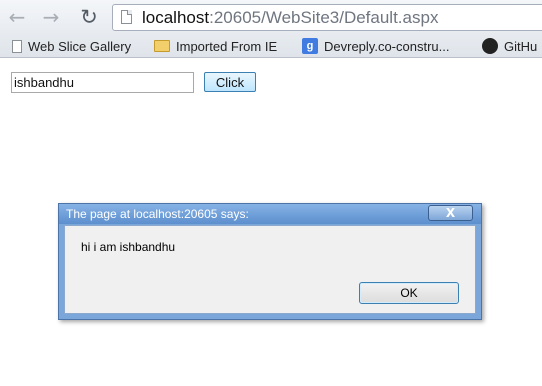 The height and width of the screenshot is (386, 542). I want to click on forward-arrow-icon: →, so click(51, 17).